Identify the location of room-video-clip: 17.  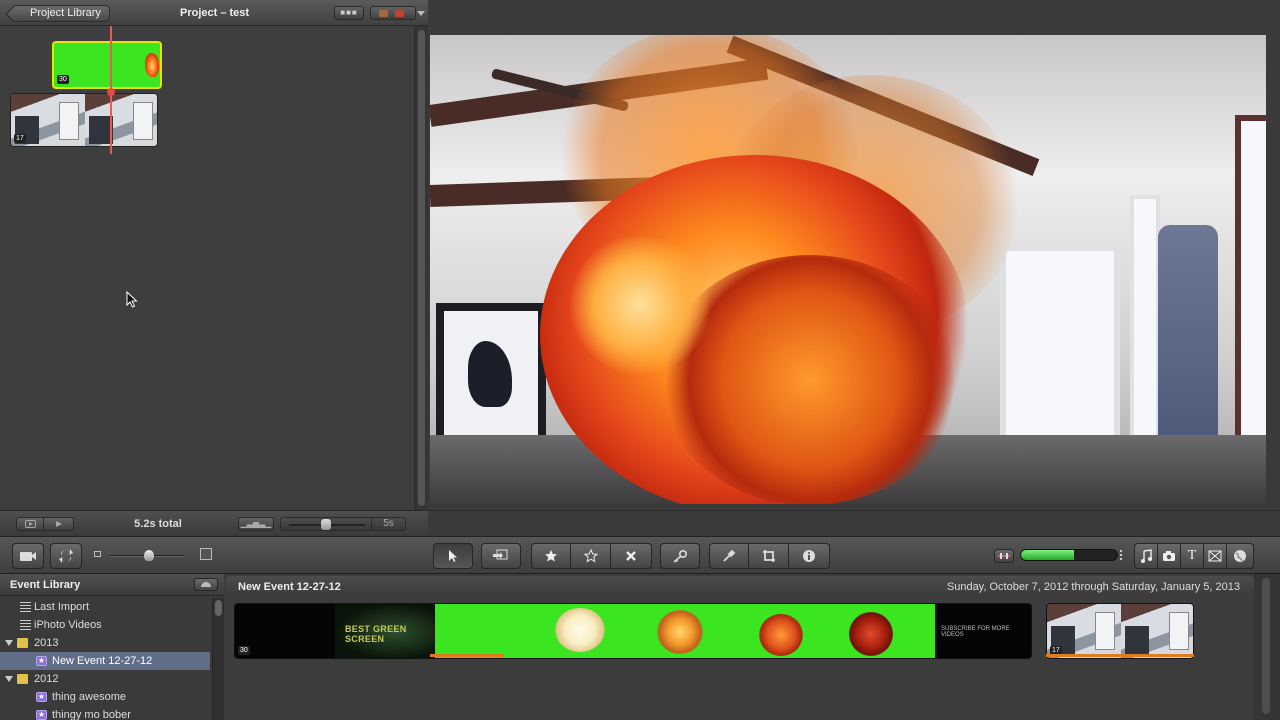
(84, 120).